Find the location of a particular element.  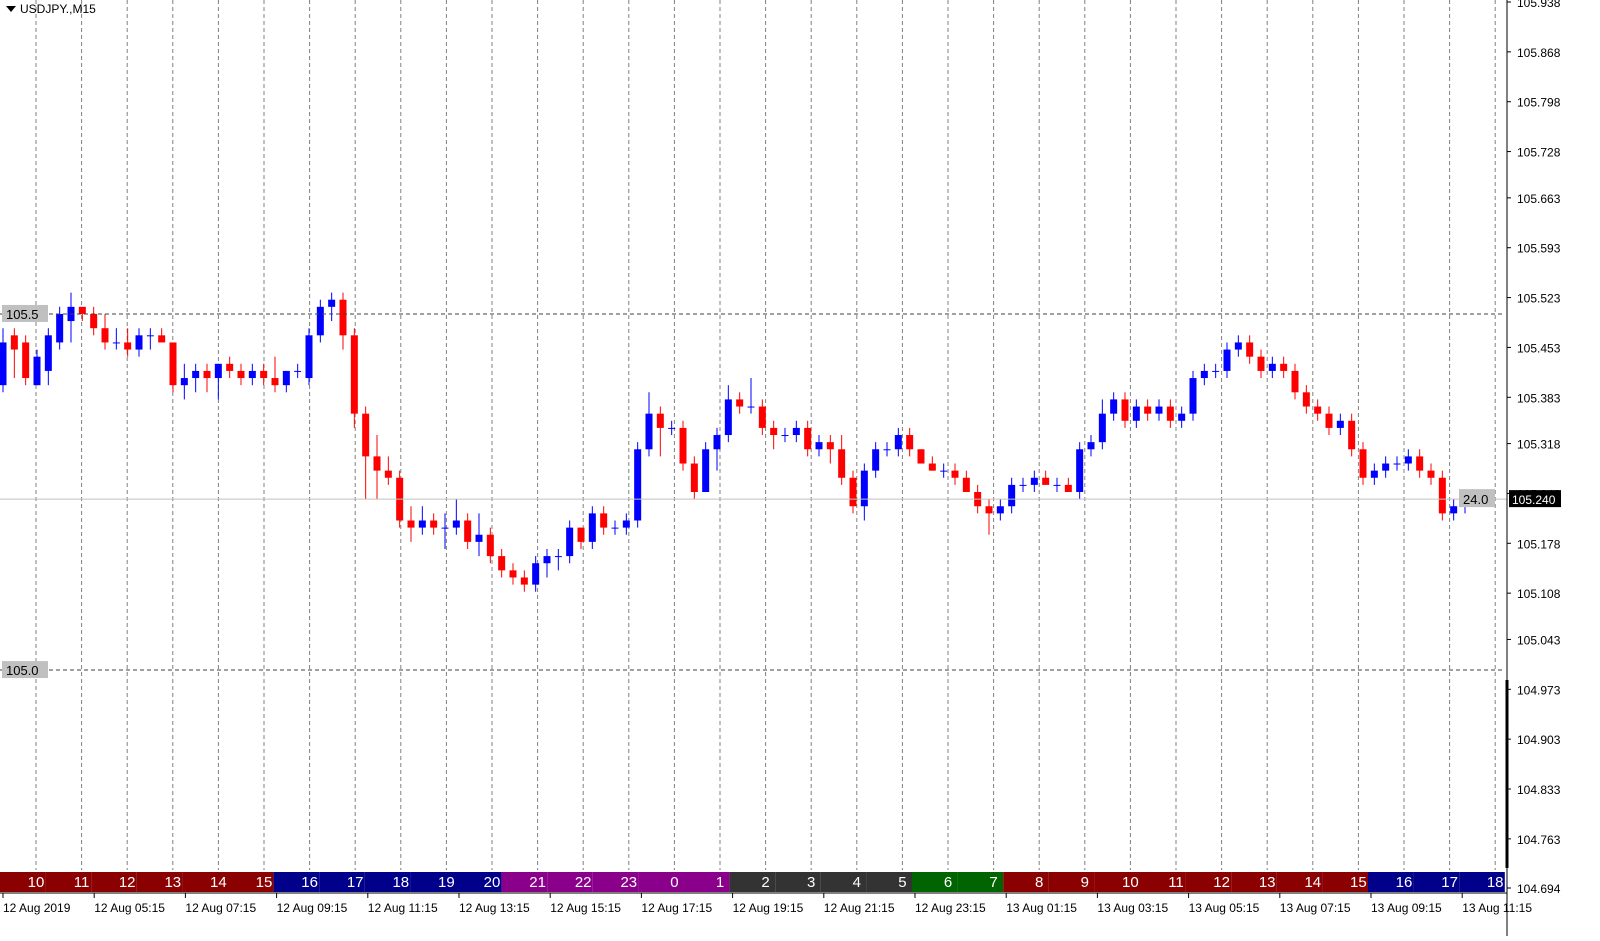

time-axis-label: 12 Aug 07:15 is located at coordinates (220, 908).